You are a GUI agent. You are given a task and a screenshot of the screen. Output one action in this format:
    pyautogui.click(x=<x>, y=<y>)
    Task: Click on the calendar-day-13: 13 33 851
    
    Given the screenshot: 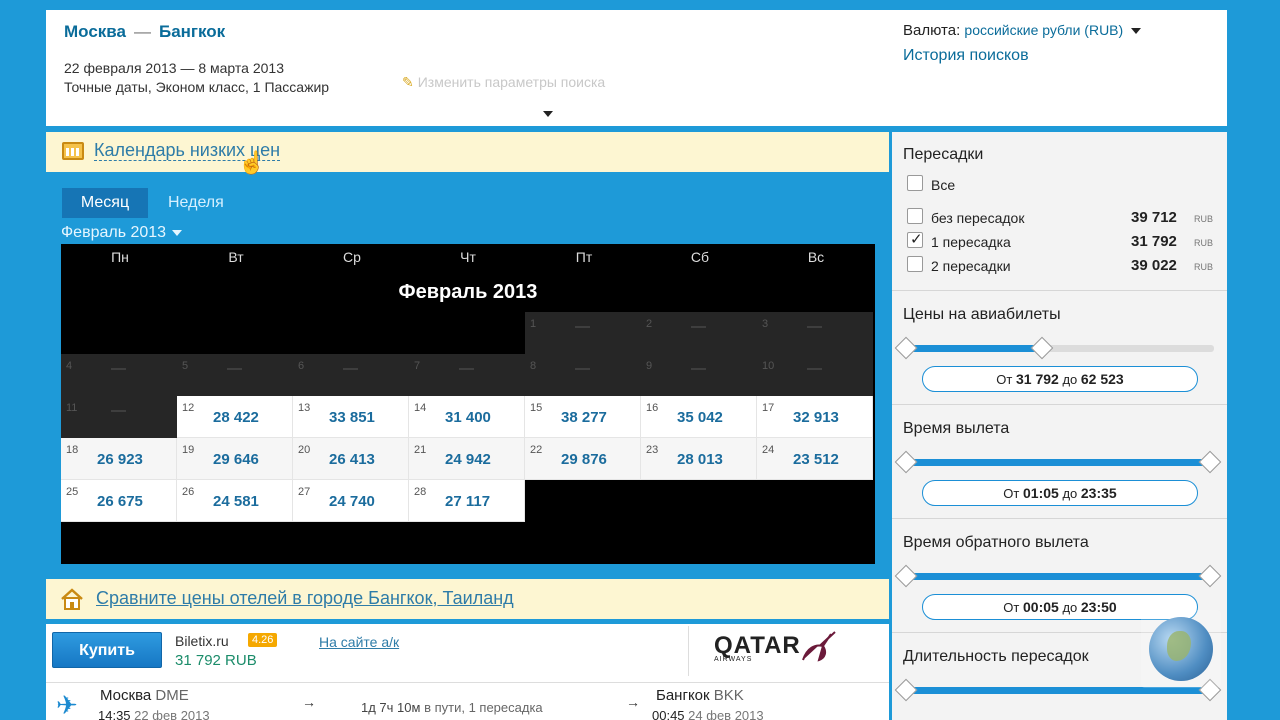 What is the action you would take?
    pyautogui.click(x=351, y=417)
    